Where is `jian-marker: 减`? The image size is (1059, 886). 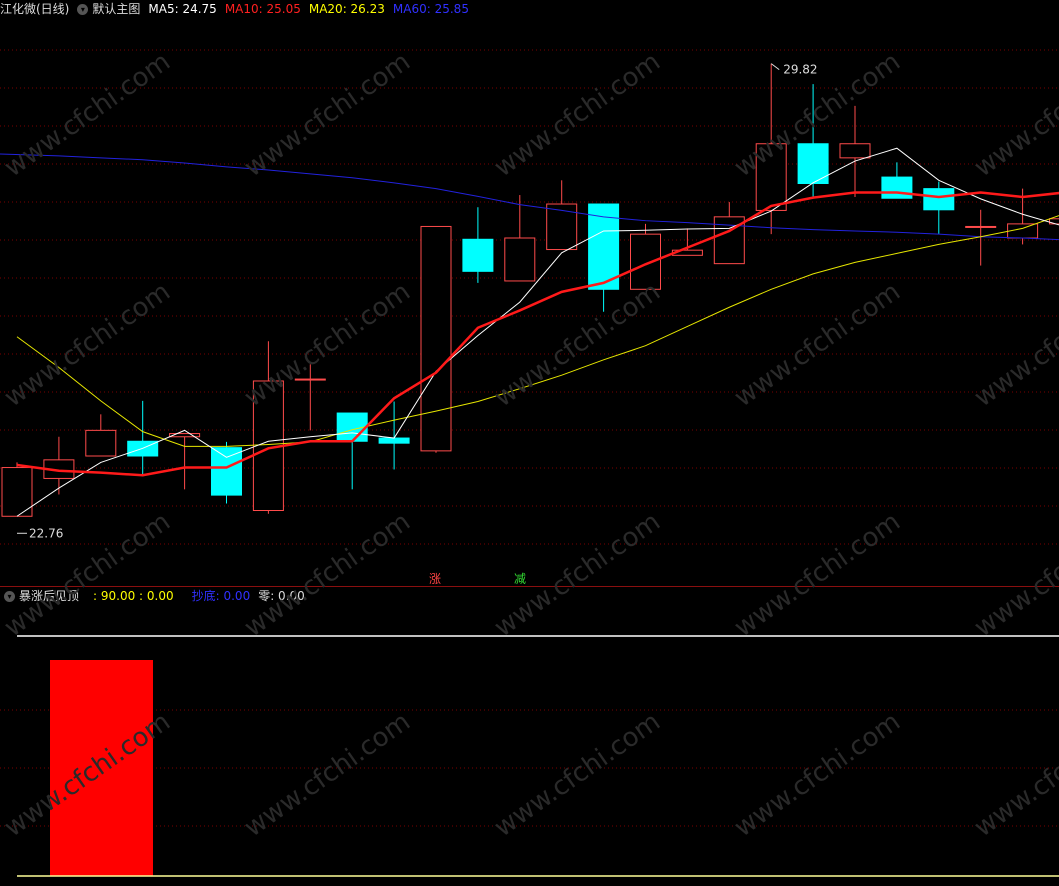
jian-marker: 减 is located at coordinates (520, 578).